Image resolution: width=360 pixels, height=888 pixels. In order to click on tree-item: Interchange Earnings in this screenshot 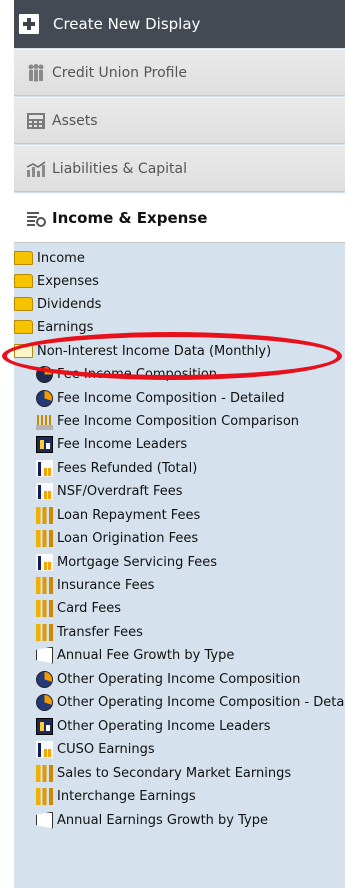, I will do `click(116, 796)`.